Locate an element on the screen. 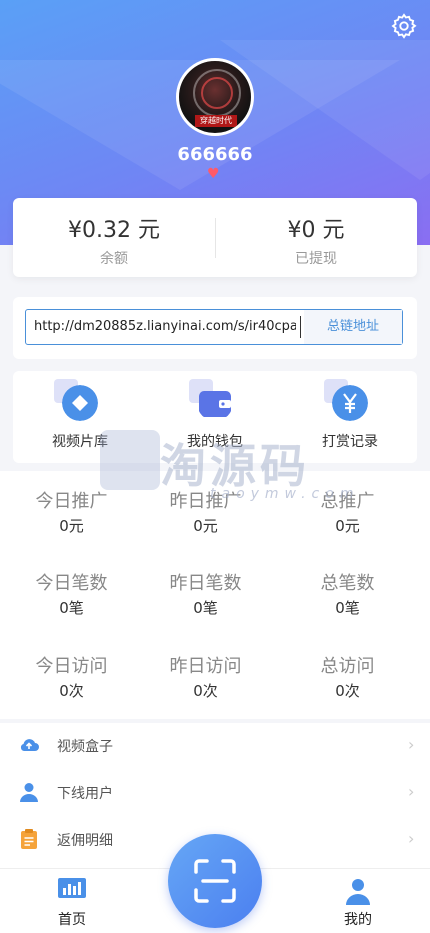 This screenshot has width=430, height=933. stat-label: 昨日访问 is located at coordinates (205, 666).